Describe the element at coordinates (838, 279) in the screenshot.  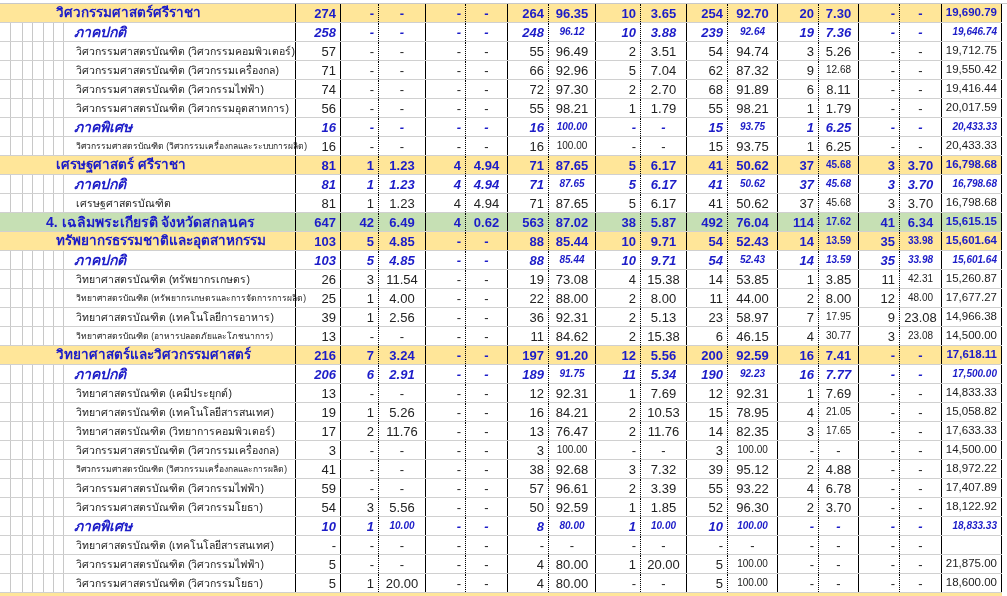
I see `table-cell: 3.85` at that location.